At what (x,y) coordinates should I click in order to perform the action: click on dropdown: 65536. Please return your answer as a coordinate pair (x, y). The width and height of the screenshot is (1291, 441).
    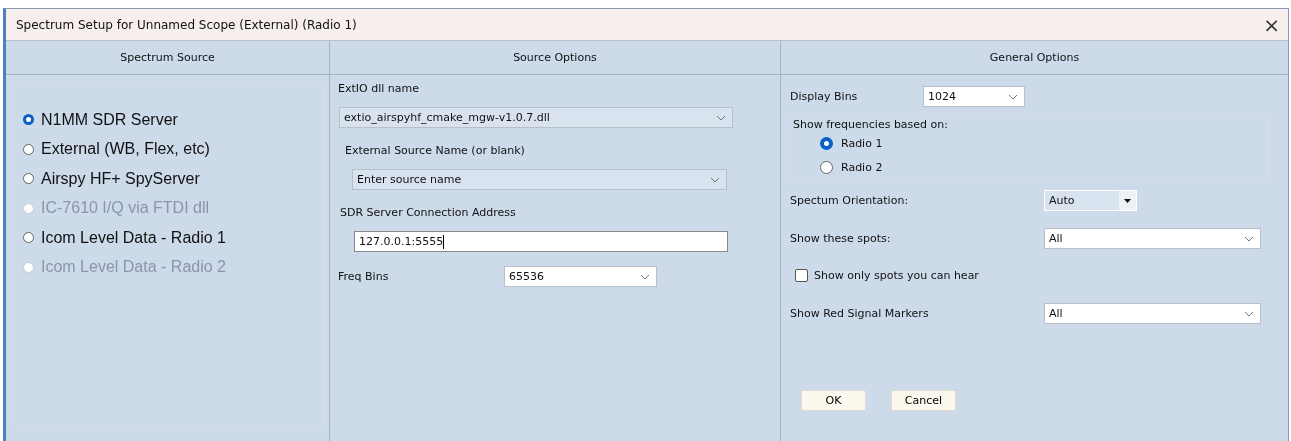
    Looking at the image, I should click on (580, 276).